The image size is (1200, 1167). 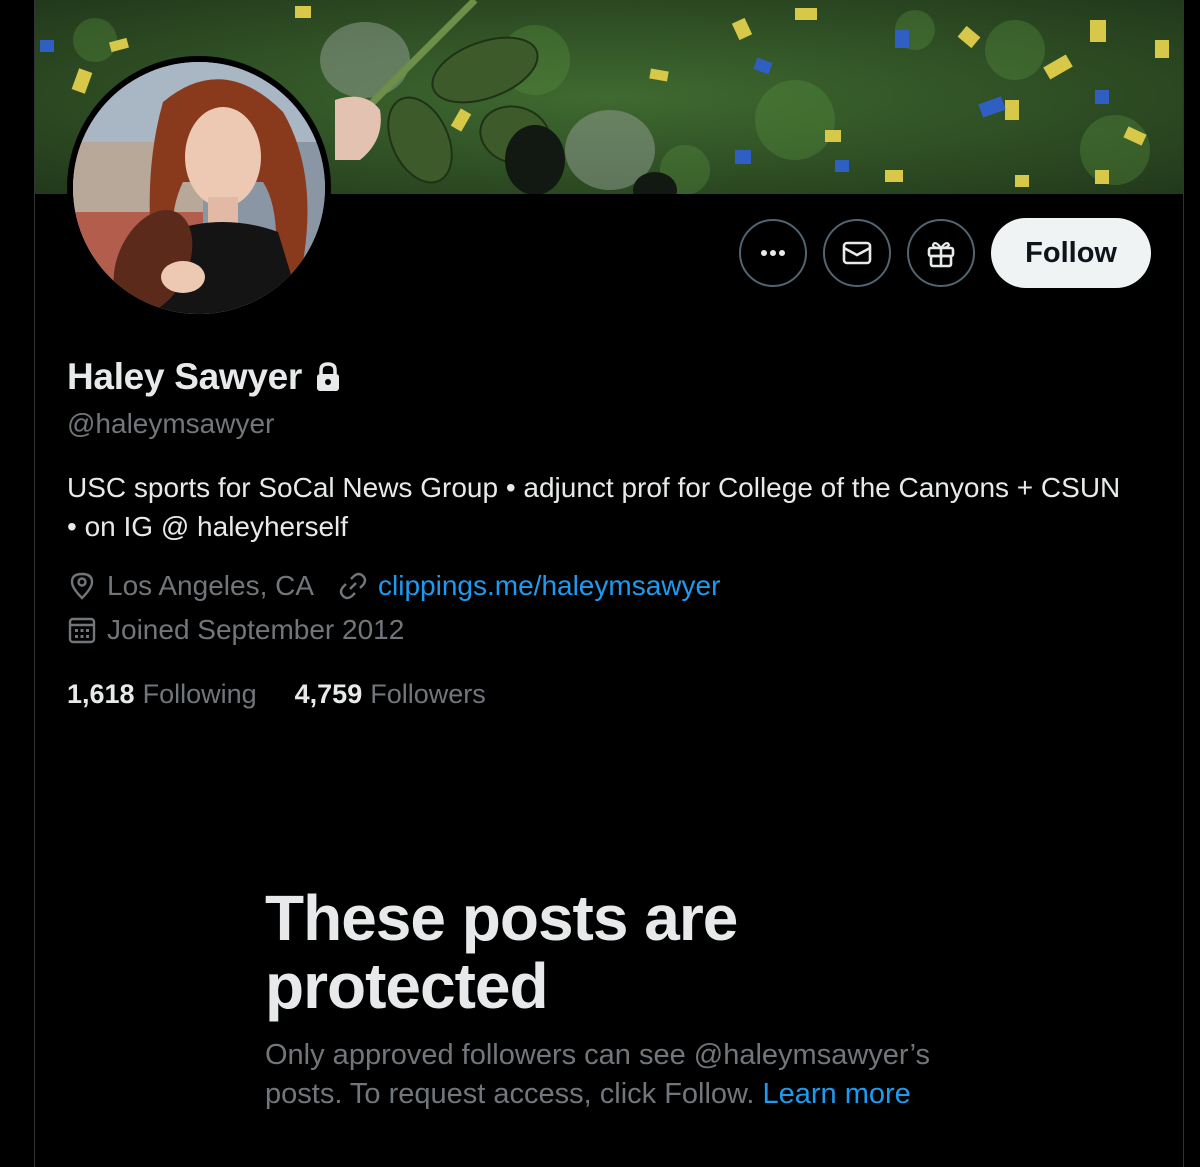 What do you see at coordinates (549, 586) in the screenshot?
I see `website-link: clippings.me/haleymsawyer` at bounding box center [549, 586].